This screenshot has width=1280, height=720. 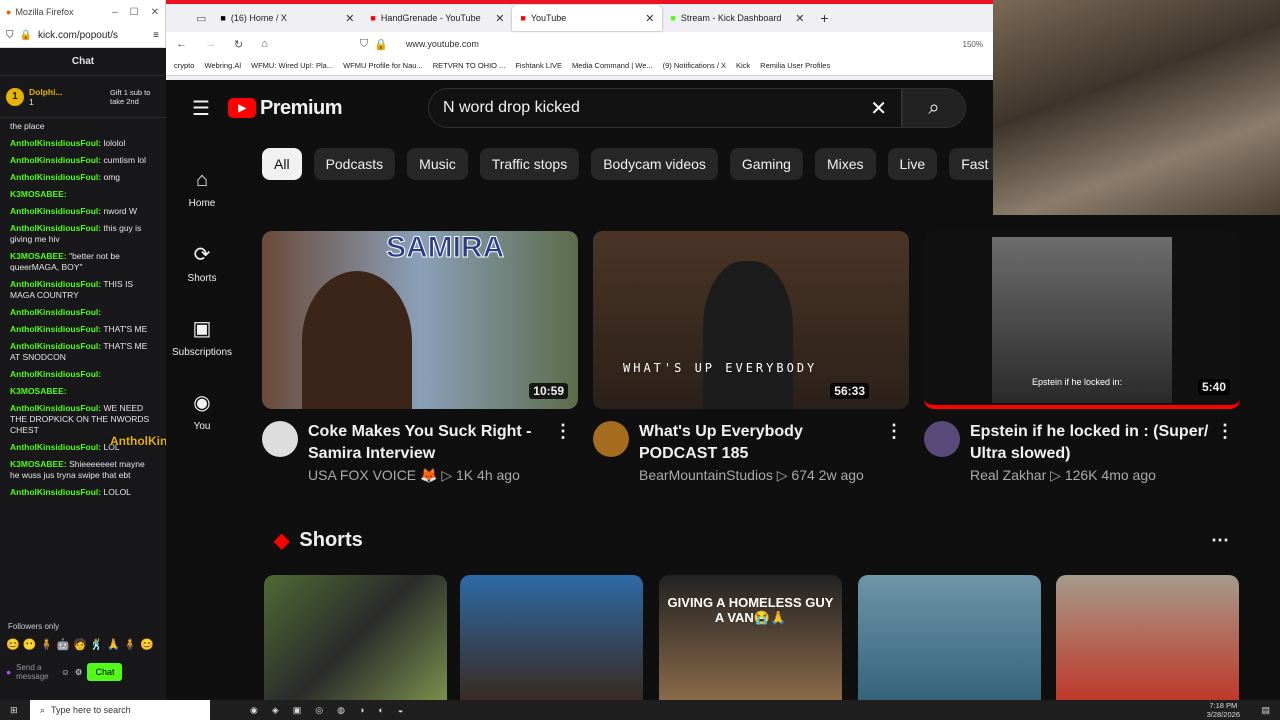 I want to click on channel-name: Real Zakhar, so click(x=1008, y=475).